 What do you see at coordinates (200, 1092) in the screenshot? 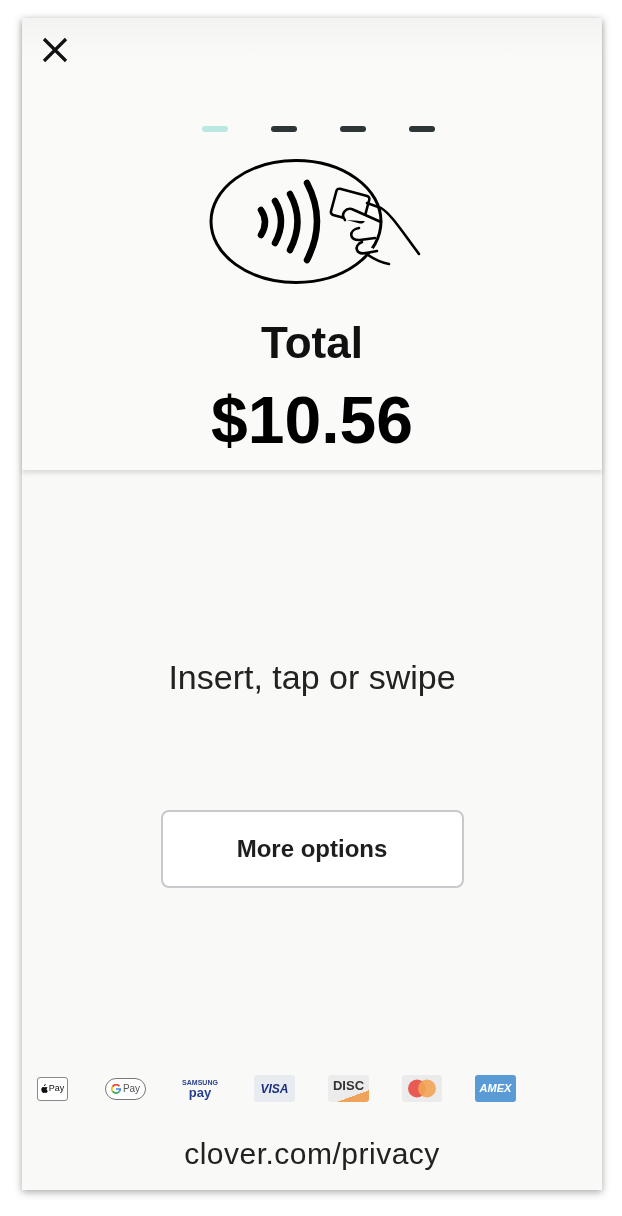
I see `pay-label: pay` at bounding box center [200, 1092].